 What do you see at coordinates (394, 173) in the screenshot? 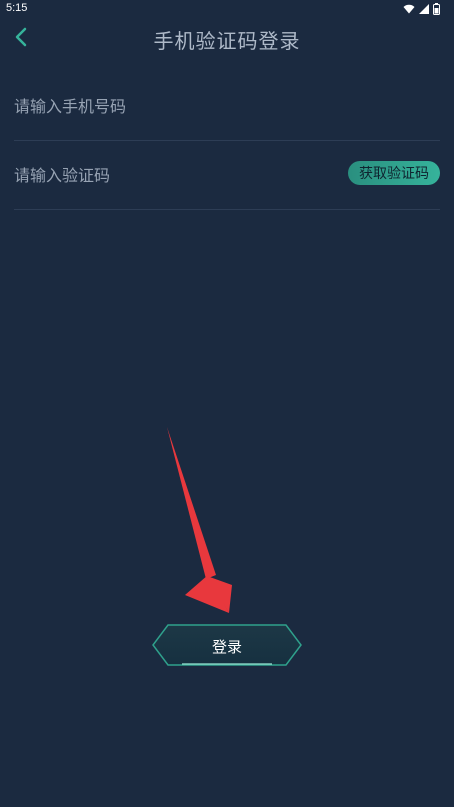
I see `get-code-button: 获取验证码` at bounding box center [394, 173].